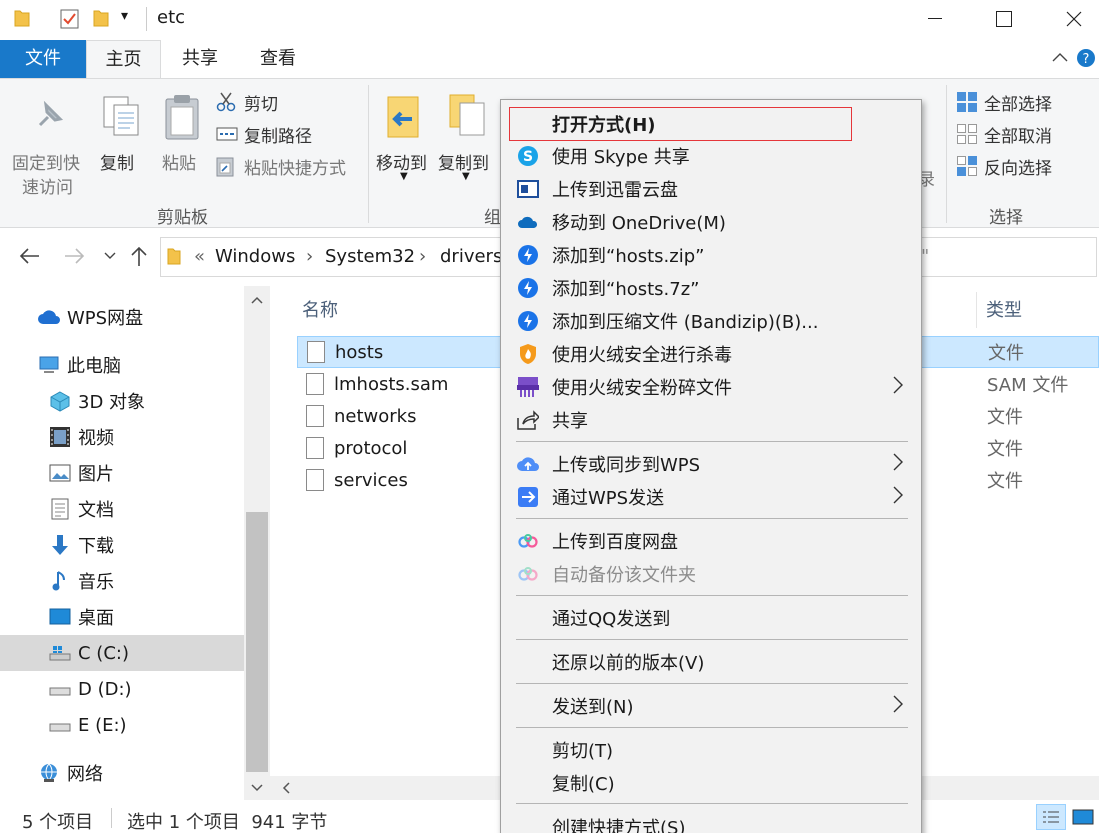  I want to click on minimize-button, so click(935, 19).